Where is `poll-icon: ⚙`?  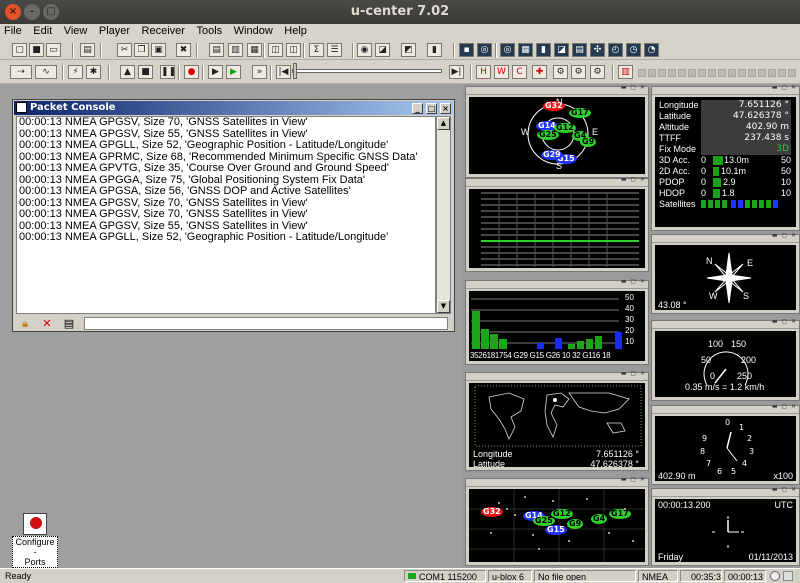
poll-icon: ⚙ is located at coordinates (560, 72).